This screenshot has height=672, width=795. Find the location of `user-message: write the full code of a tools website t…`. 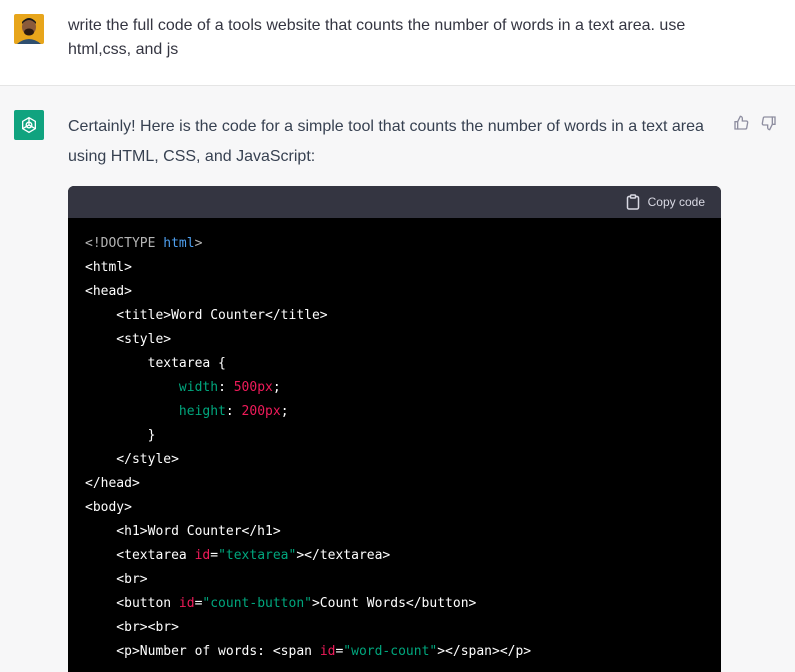

user-message: write the full code of a tools website t… is located at coordinates (397, 43).